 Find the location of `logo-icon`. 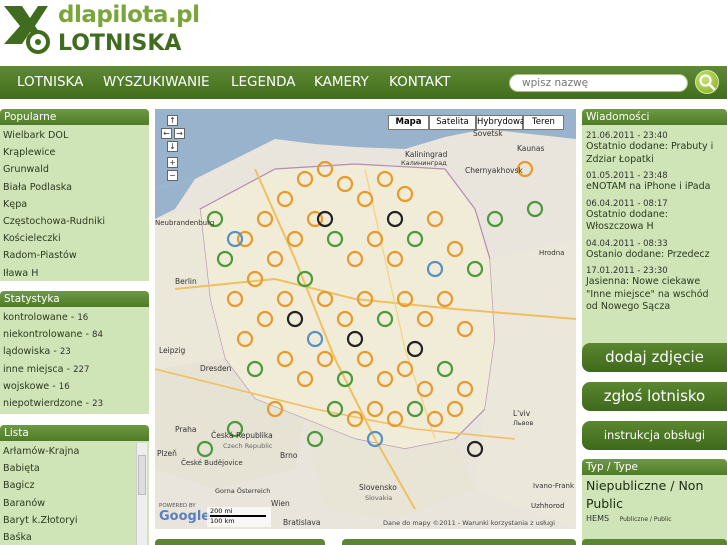

logo-icon is located at coordinates (26, 29).